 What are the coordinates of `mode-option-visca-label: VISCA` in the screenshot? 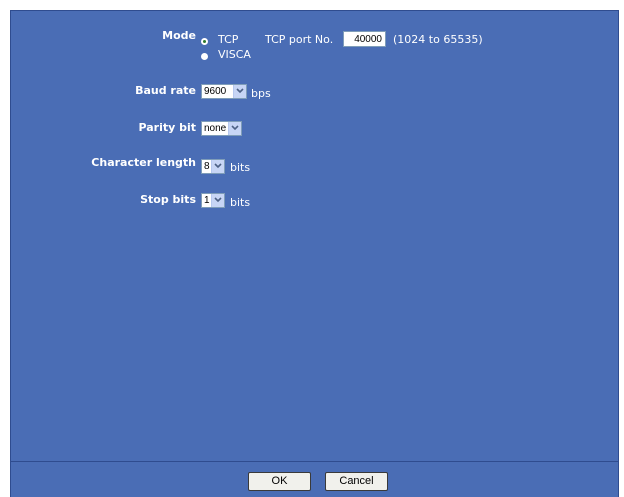 It's located at (234, 54).